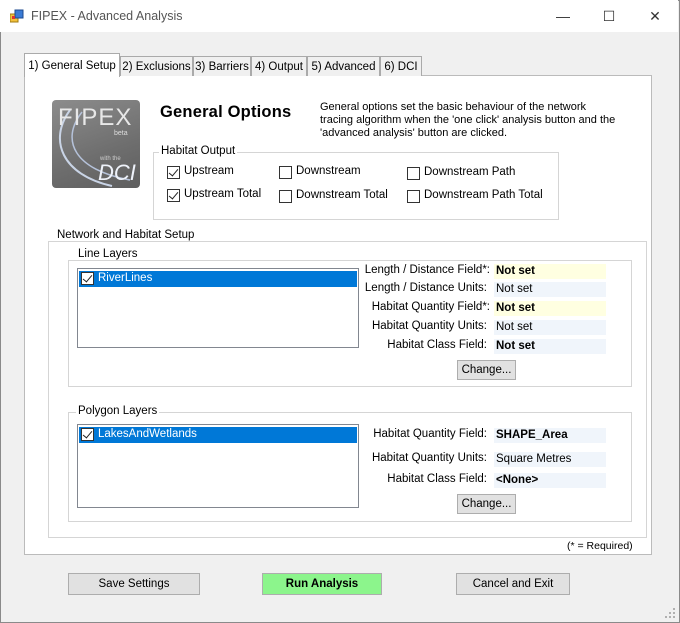  Describe the element at coordinates (126, 235) in the screenshot. I see `network-habitat-legend: Network and Habitat Setup` at that location.